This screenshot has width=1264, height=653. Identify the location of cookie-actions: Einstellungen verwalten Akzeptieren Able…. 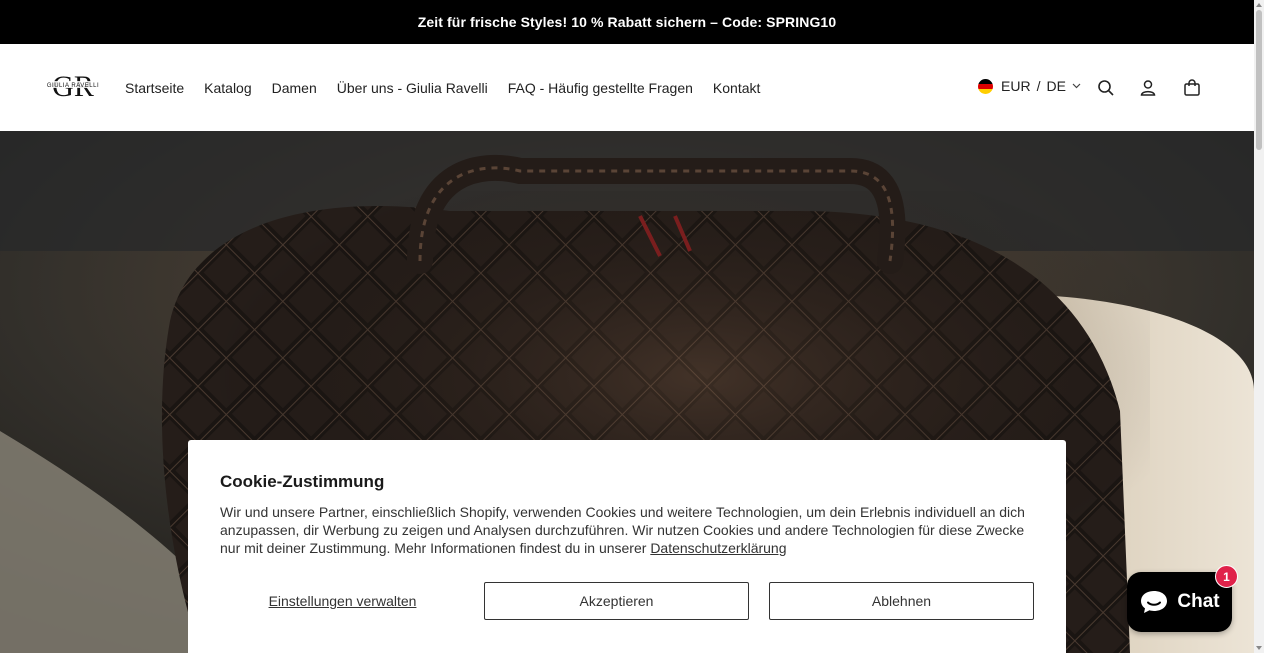
(627, 601).